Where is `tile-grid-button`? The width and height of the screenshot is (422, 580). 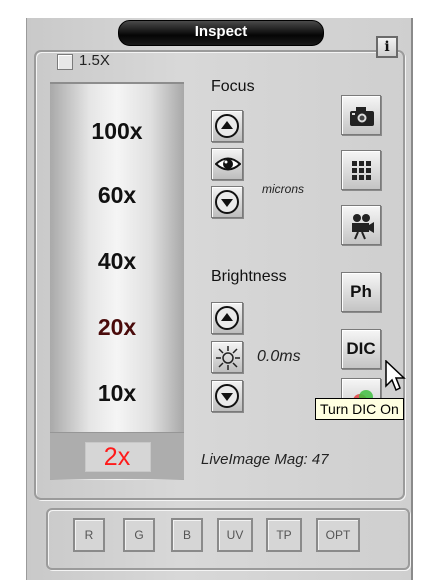 tile-grid-button is located at coordinates (361, 170).